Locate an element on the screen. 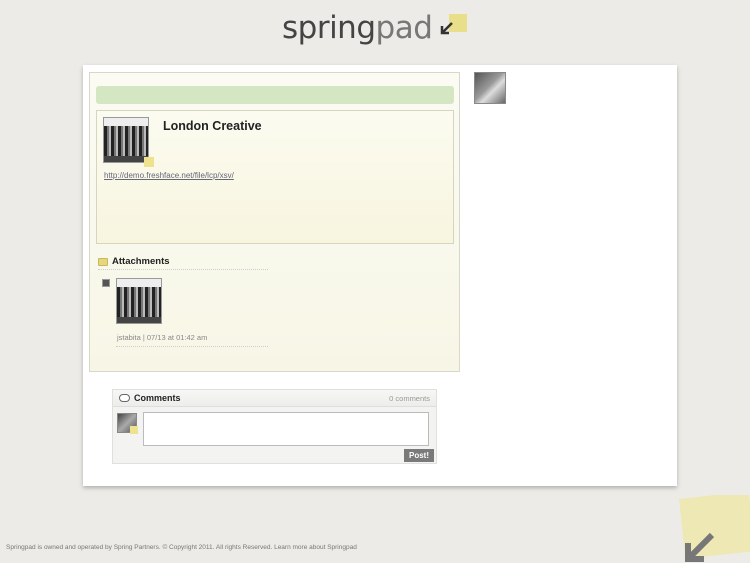 This screenshot has width=750, height=563. arrow-icon is located at coordinates (700, 547).